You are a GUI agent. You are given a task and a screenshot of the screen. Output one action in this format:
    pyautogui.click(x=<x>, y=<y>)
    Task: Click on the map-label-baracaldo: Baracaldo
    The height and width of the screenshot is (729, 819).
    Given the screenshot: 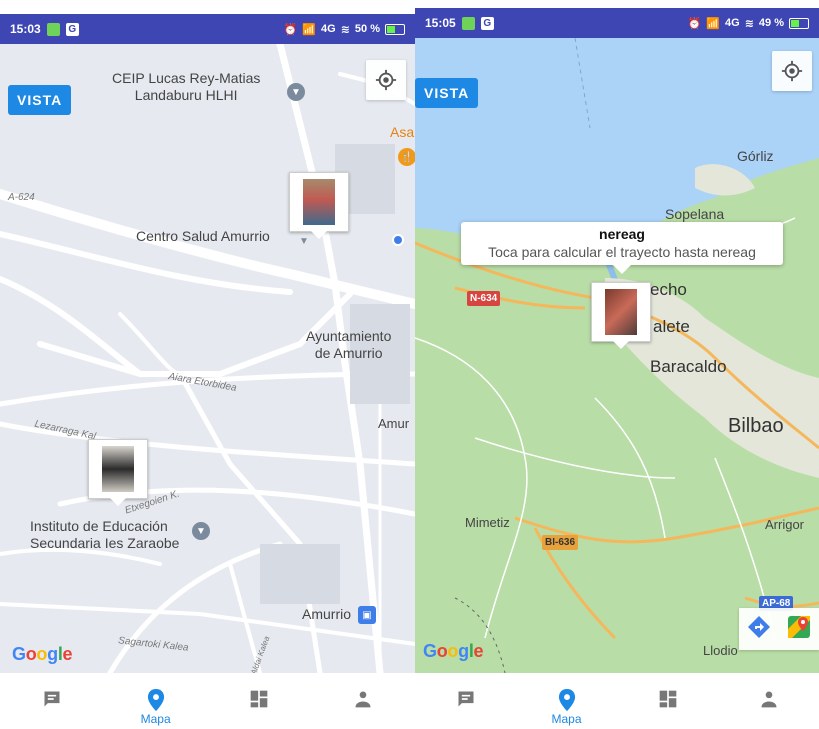 What is the action you would take?
    pyautogui.click(x=688, y=366)
    